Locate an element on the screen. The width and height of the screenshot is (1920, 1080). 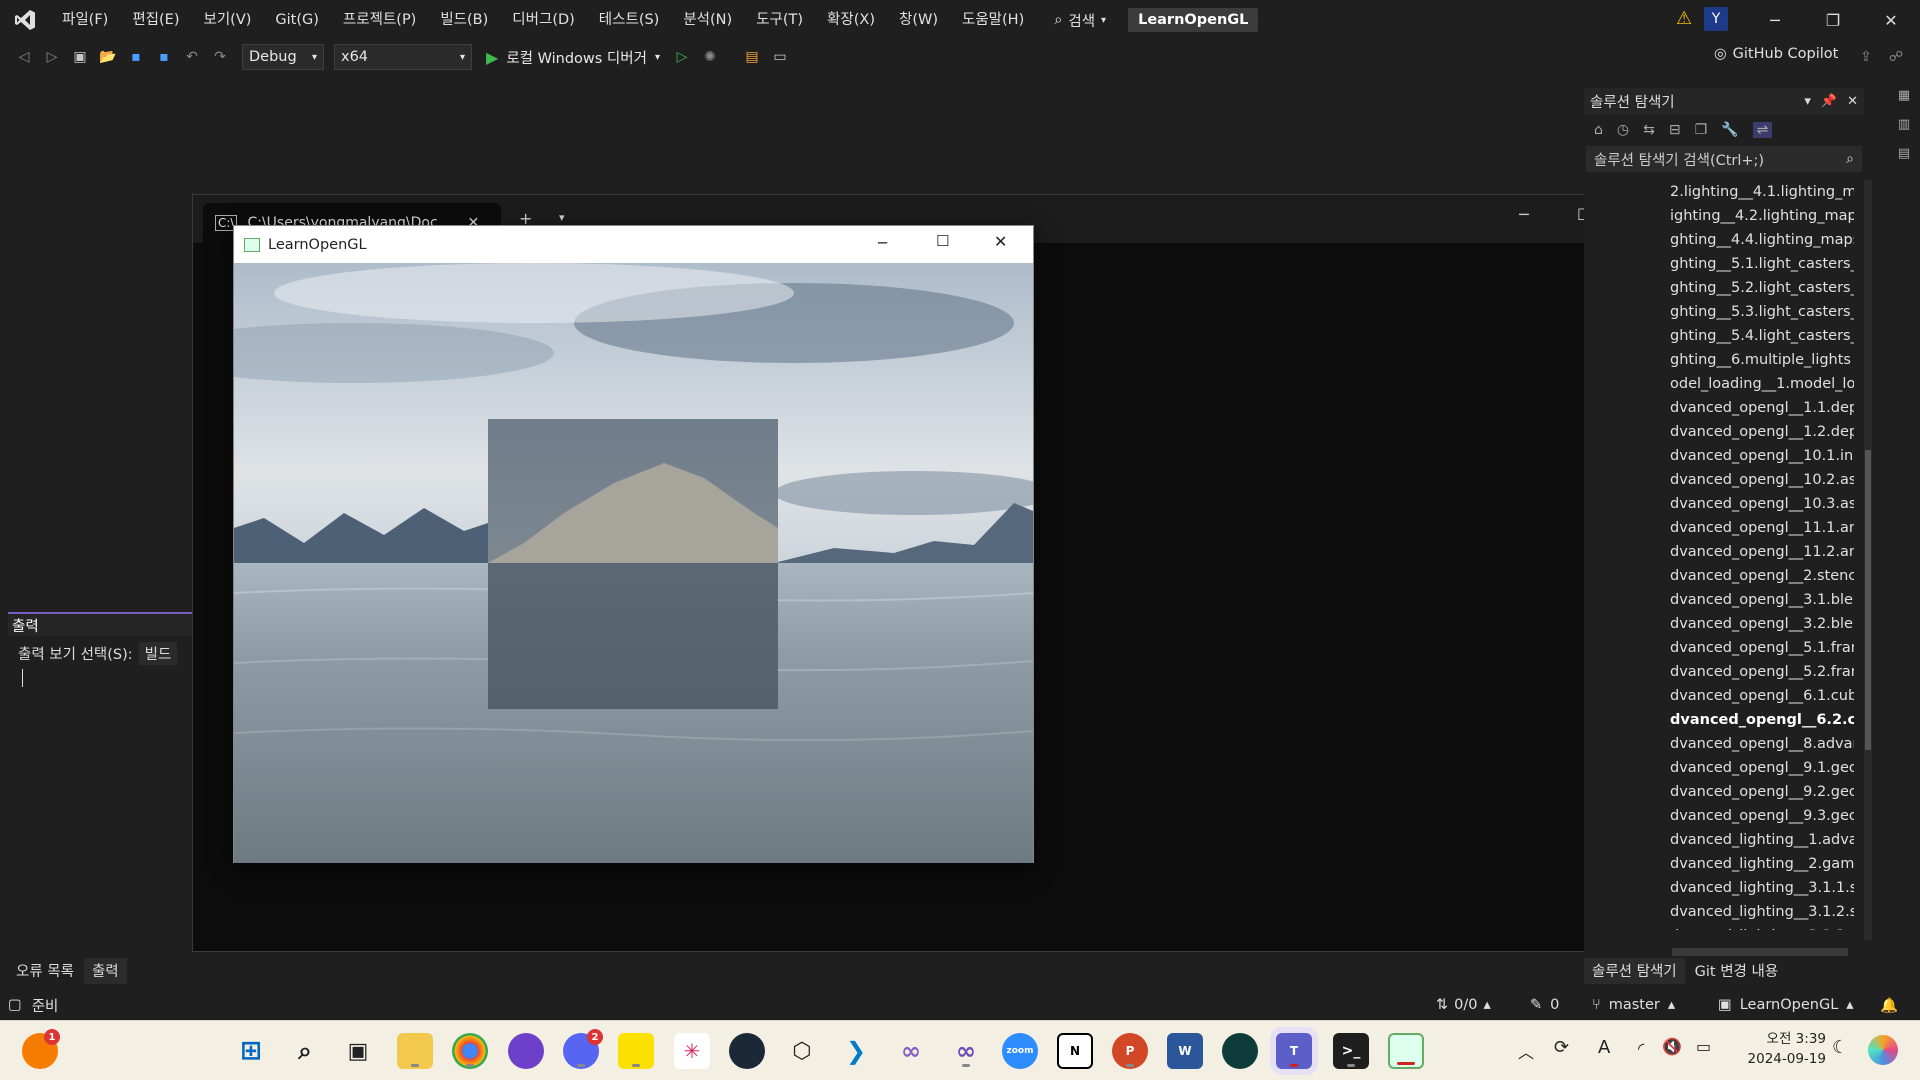
solution-search-box: 솔루션 탐색기 검색(Ctrl+;) ⌕ is located at coordinates (1724, 159).